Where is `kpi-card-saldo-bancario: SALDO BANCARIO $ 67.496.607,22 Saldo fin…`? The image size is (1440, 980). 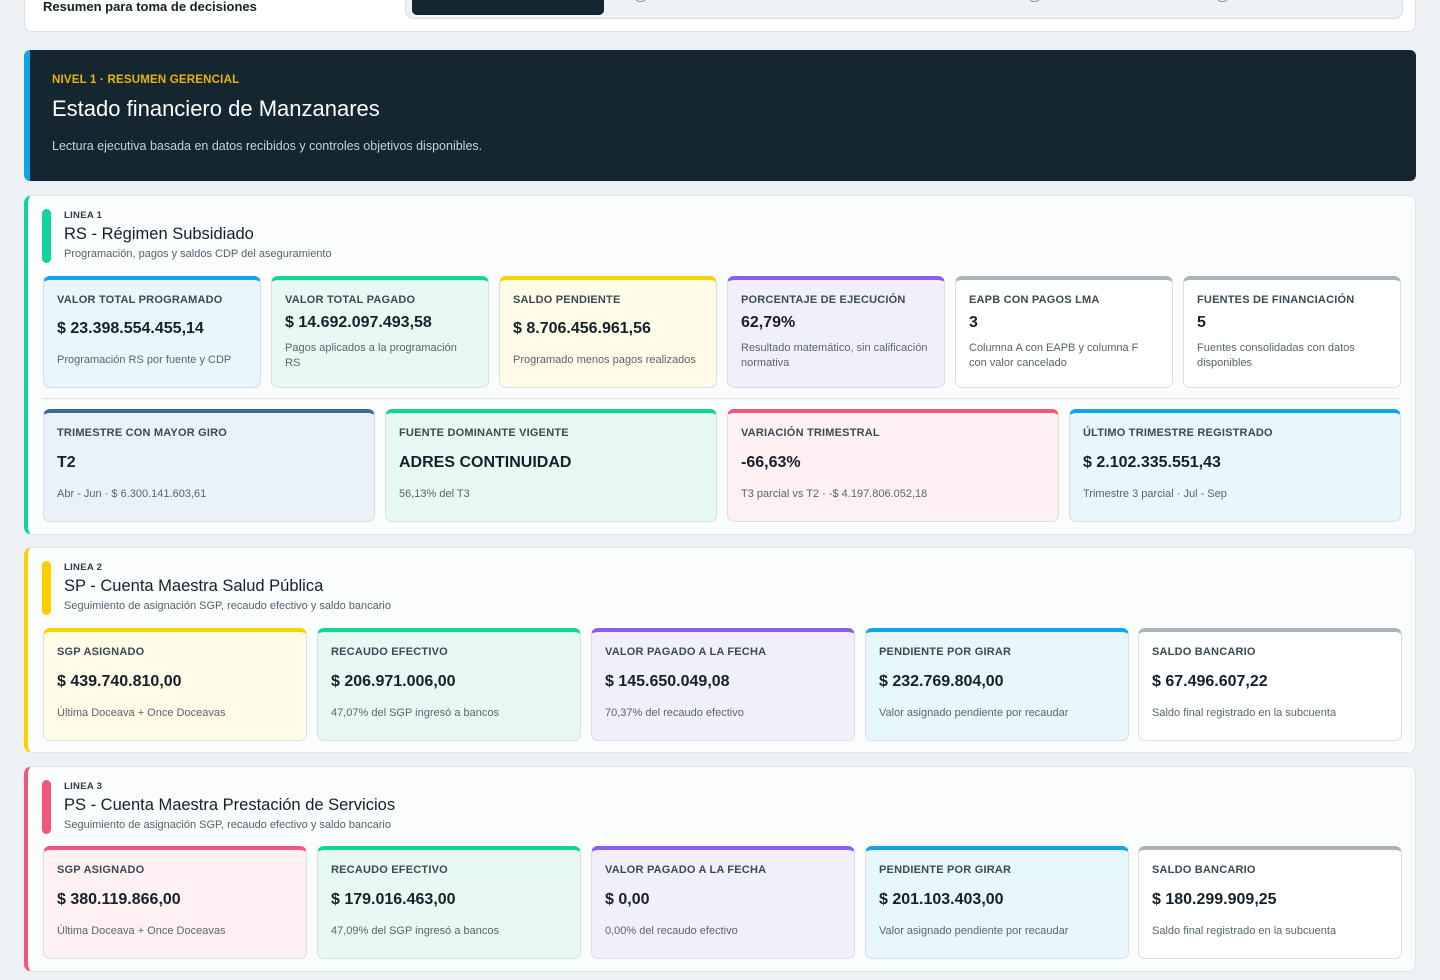 kpi-card-saldo-bancario: SALDO BANCARIO $ 67.496.607,22 Saldo fin… is located at coordinates (1270, 684).